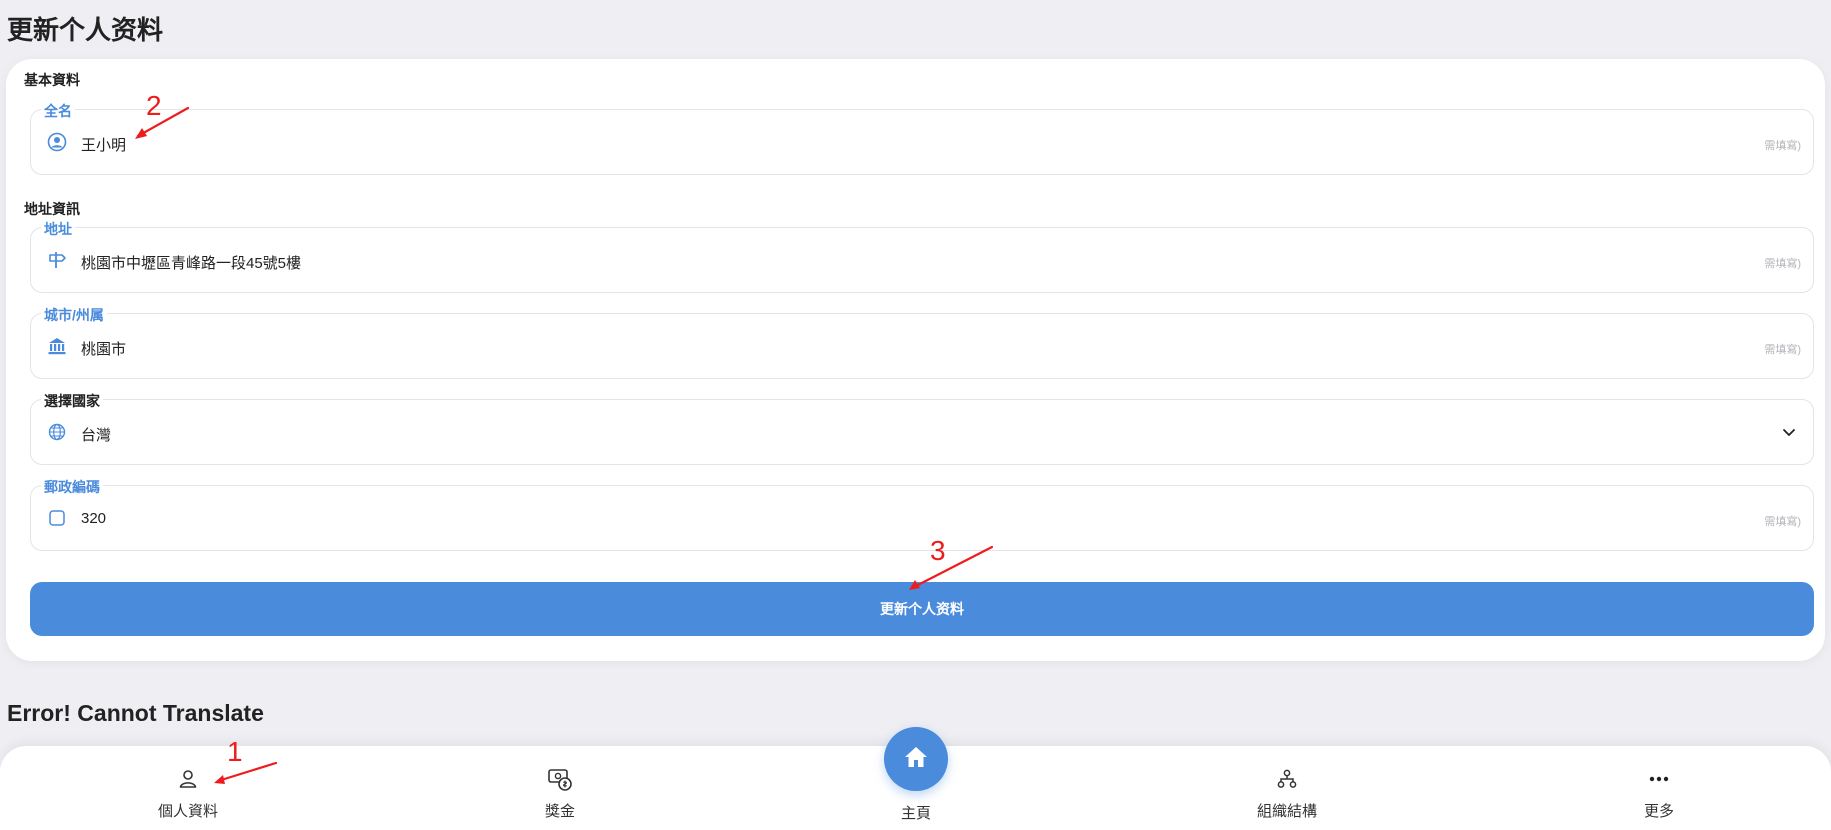  What do you see at coordinates (235, 751) in the screenshot?
I see `annotation-number-1: 1` at bounding box center [235, 751].